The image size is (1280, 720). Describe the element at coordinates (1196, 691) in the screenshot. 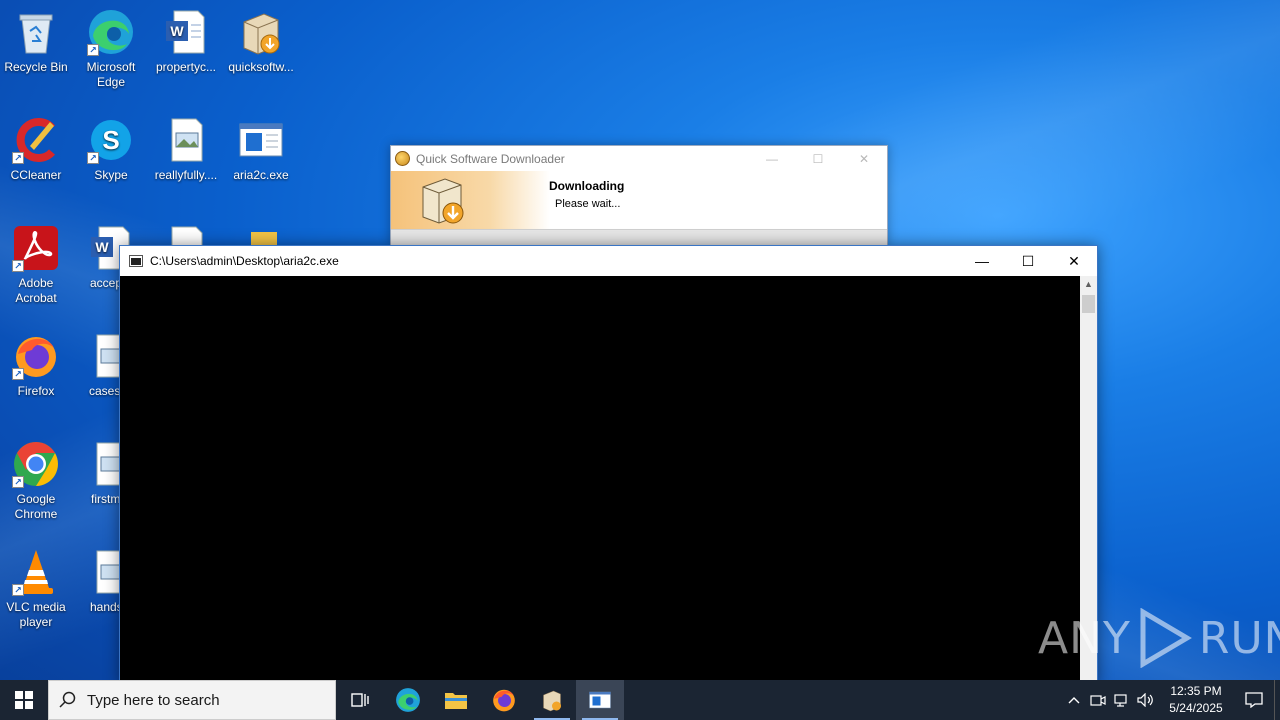

I see `clock-time: 12:35 PM` at that location.